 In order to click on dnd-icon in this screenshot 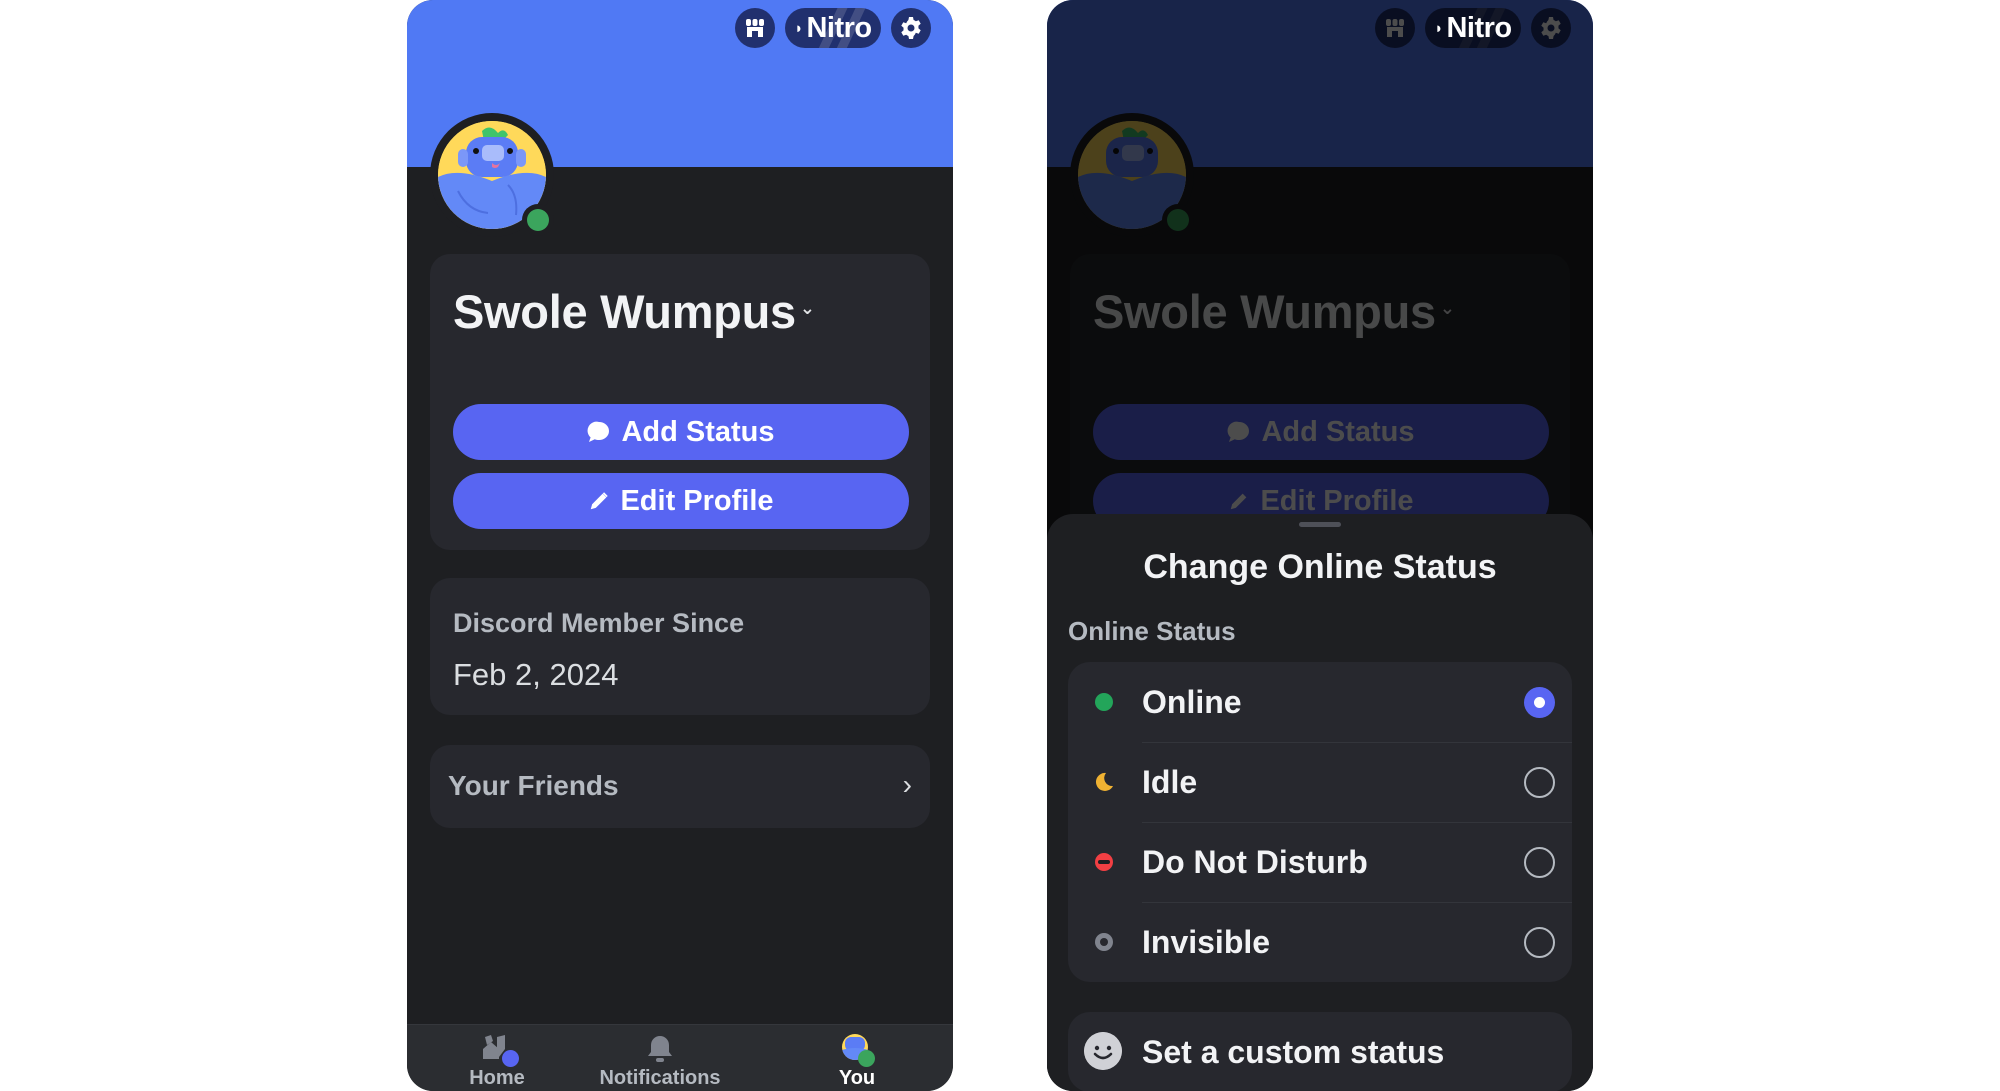, I will do `click(1104, 862)`.